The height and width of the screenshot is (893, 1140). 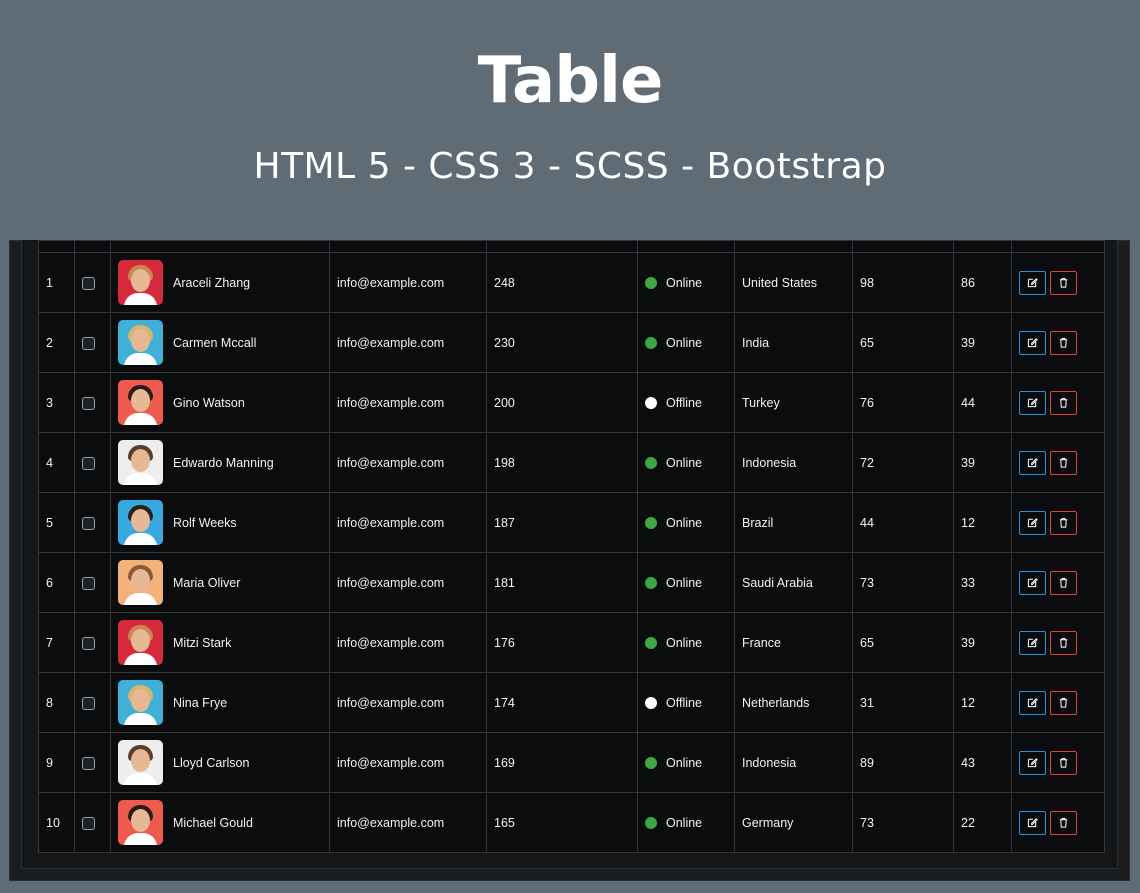 What do you see at coordinates (903, 282) in the screenshot?
I see `value-cell-1: 98` at bounding box center [903, 282].